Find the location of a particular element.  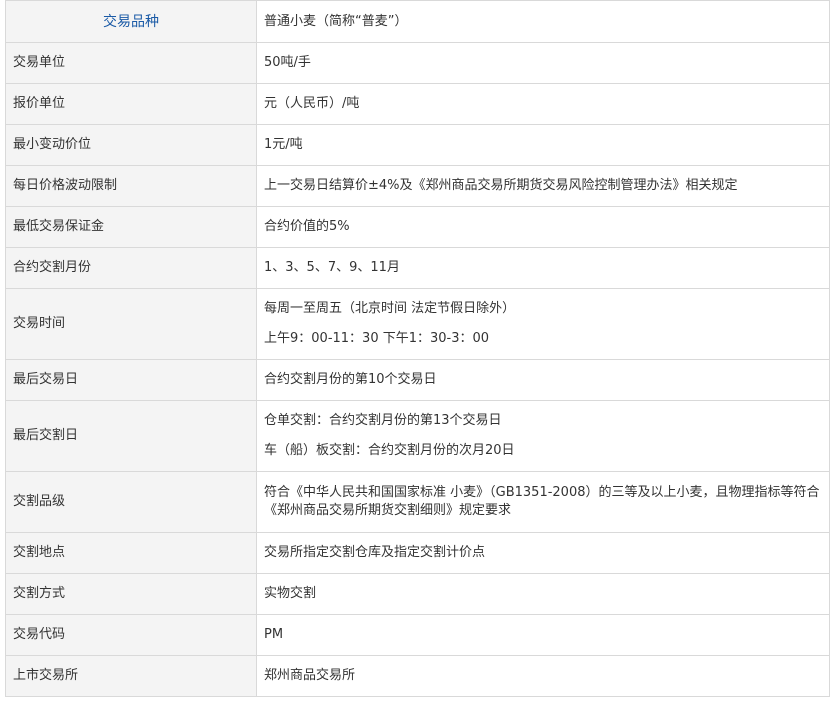

value-line: 合约交割月份的第10个交易日 is located at coordinates (350, 379).